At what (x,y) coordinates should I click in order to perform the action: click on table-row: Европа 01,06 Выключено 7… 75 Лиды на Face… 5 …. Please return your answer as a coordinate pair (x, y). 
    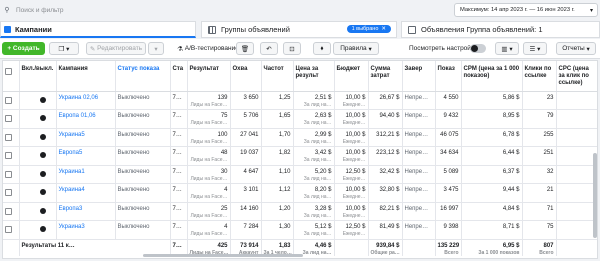
    Looking at the image, I should click on (300, 119).